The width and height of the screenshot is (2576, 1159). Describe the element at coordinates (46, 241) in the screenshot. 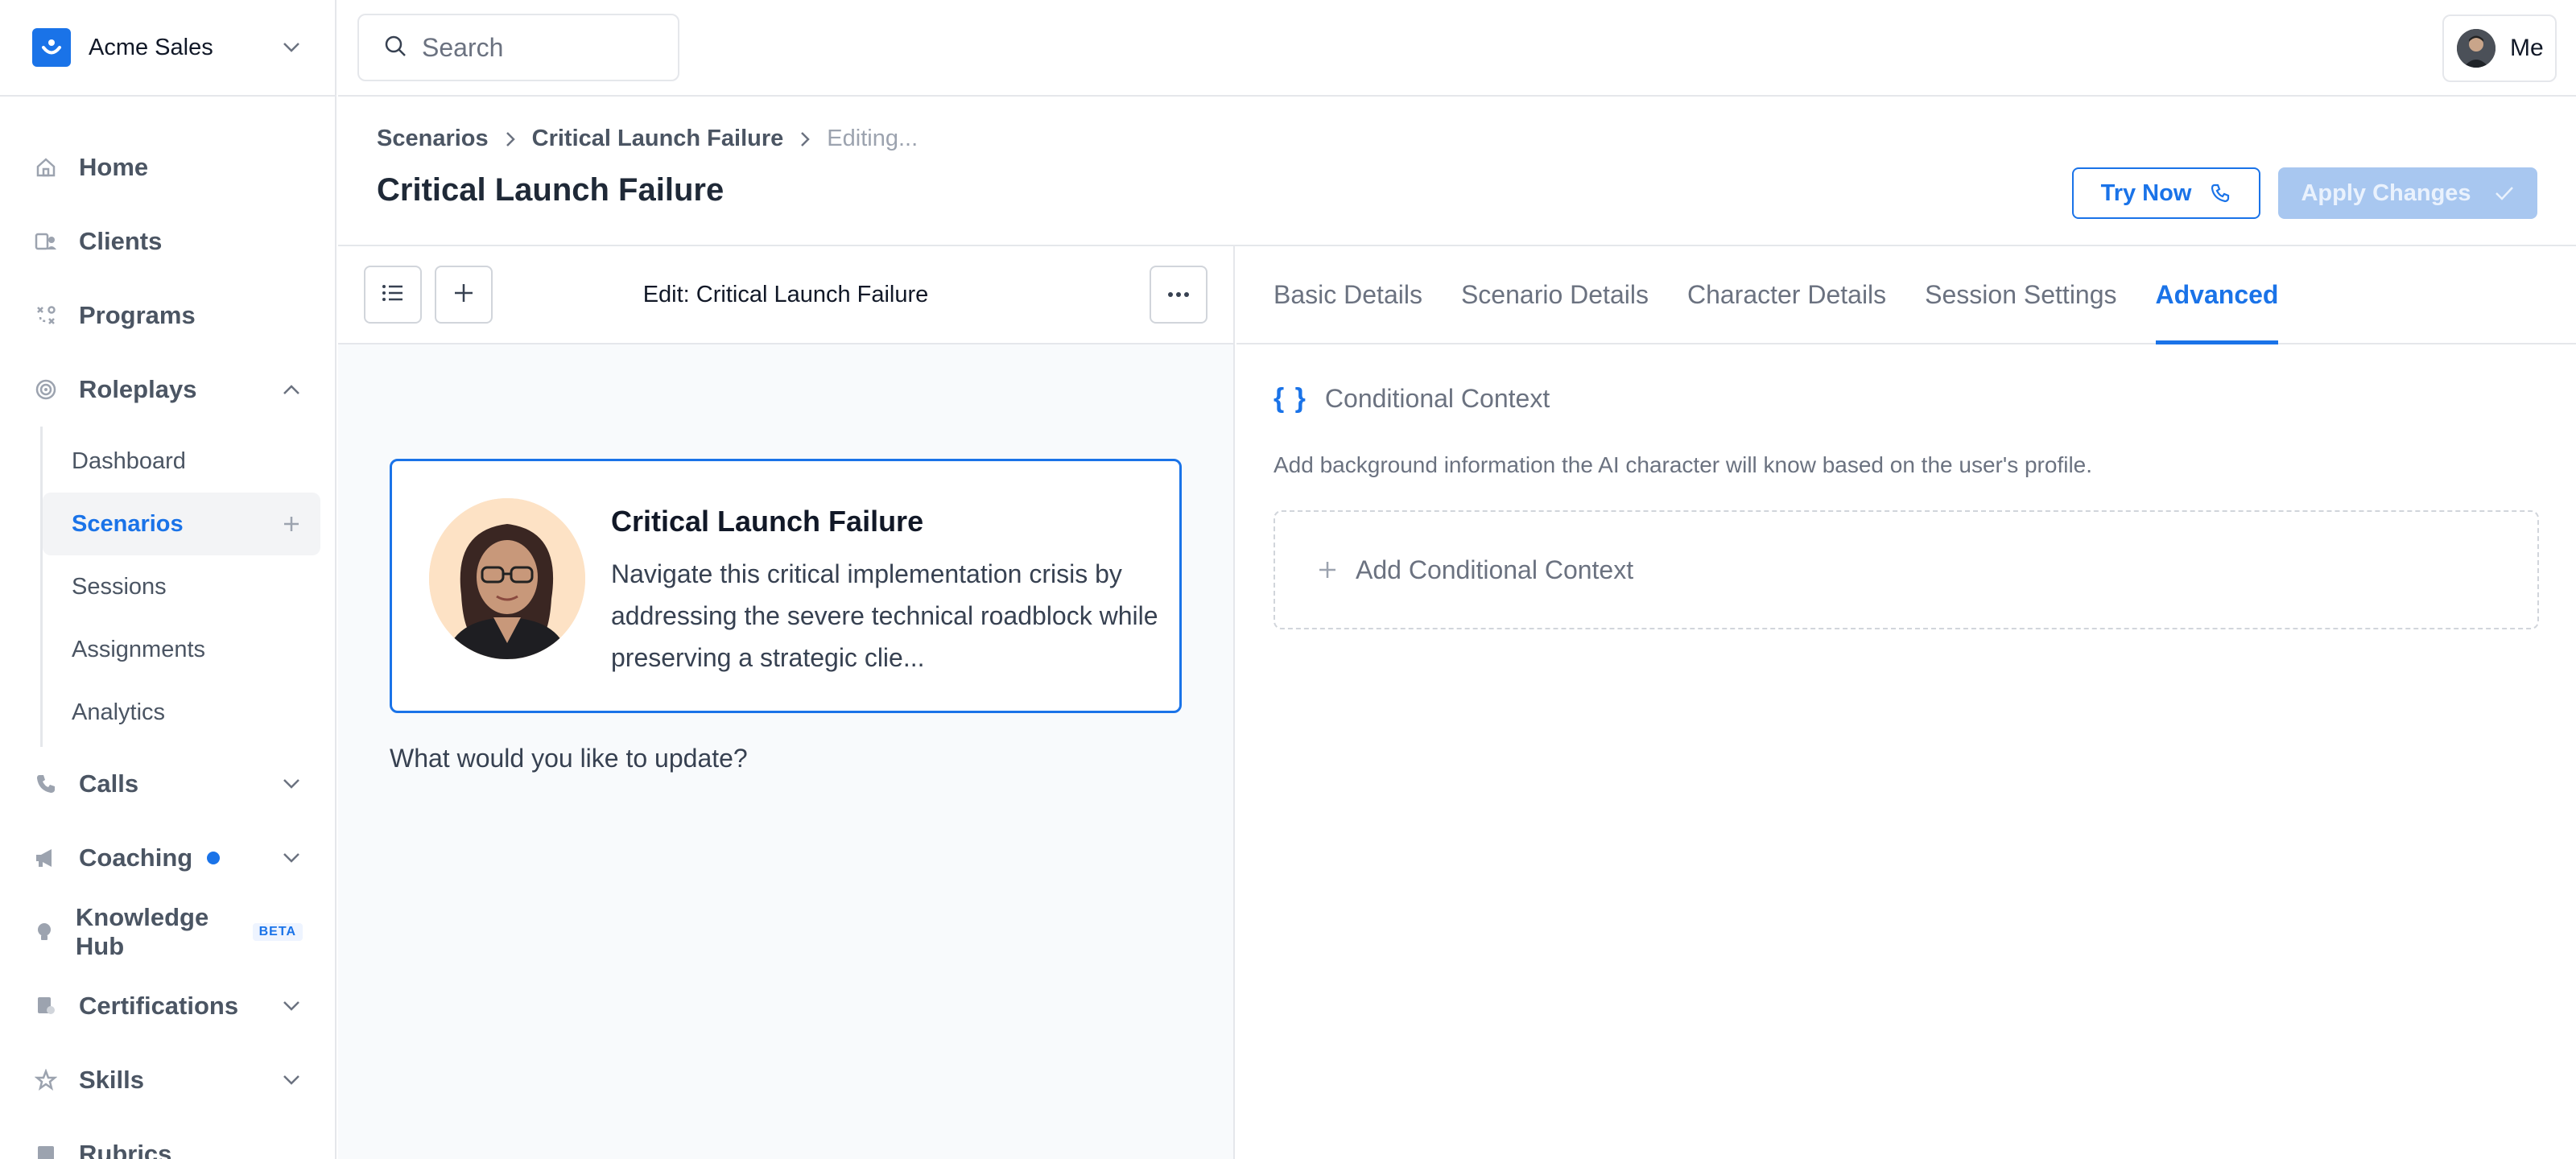

I see `clients-icon` at that location.